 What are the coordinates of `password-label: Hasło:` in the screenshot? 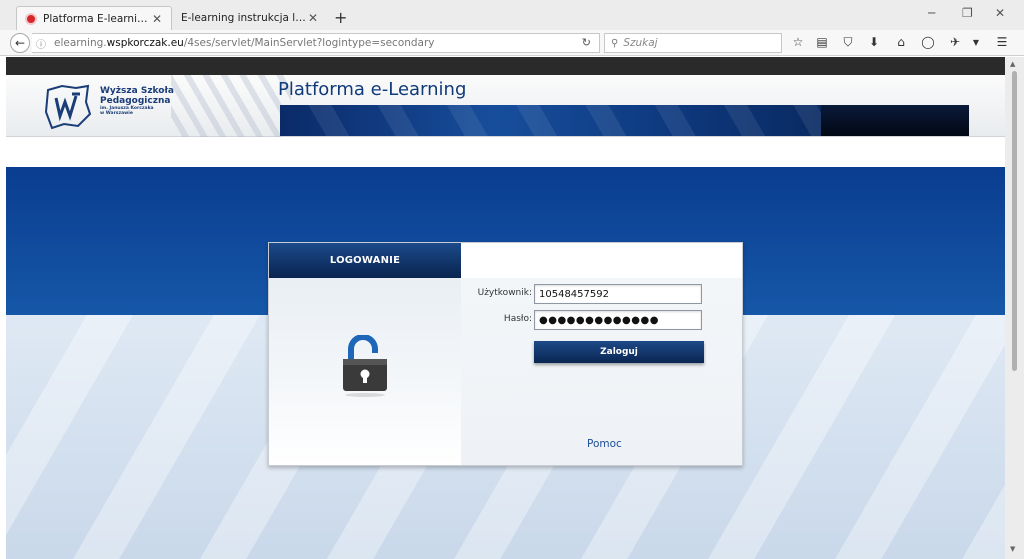 It's located at (517, 319).